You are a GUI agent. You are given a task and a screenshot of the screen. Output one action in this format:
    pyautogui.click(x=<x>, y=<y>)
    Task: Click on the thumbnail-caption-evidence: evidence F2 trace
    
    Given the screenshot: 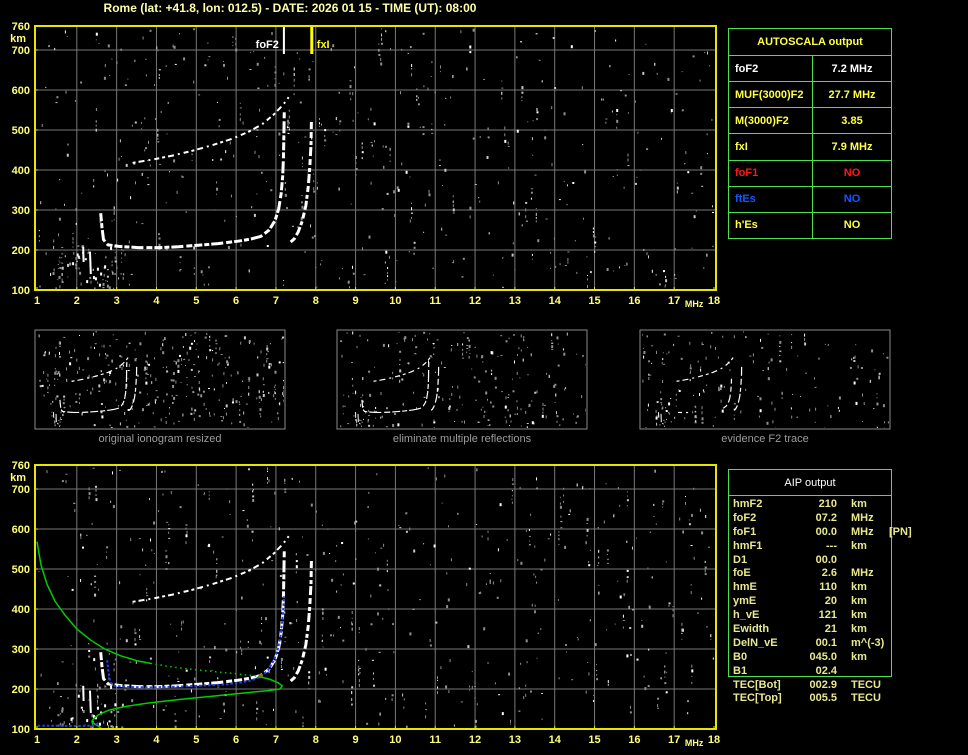 What is the action you would take?
    pyautogui.click(x=765, y=439)
    